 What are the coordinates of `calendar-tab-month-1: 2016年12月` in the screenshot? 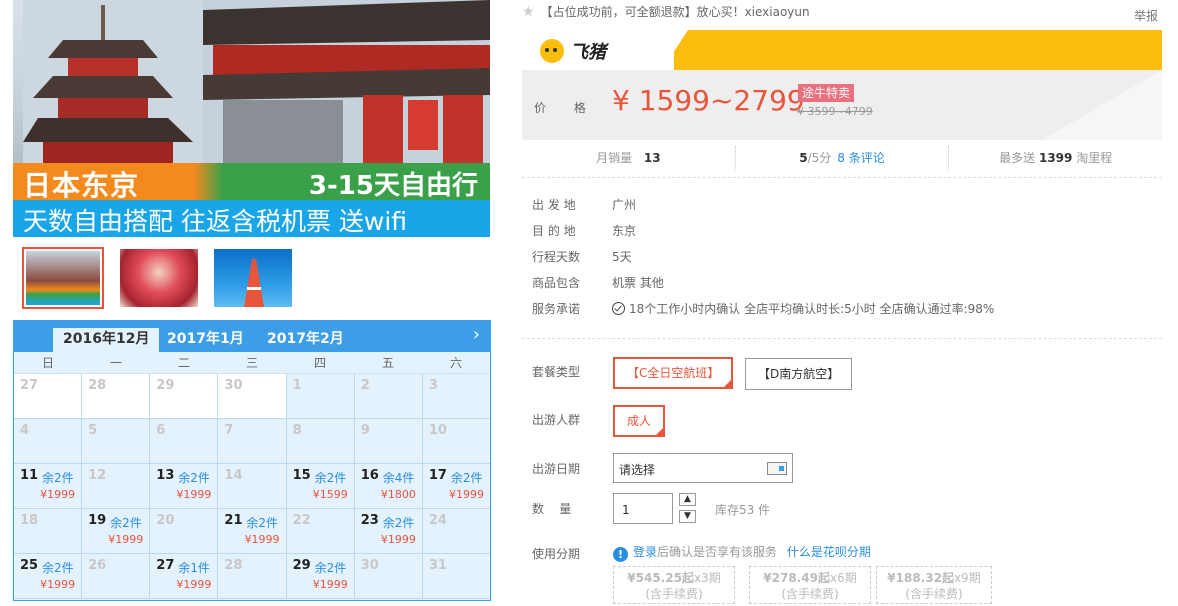 It's located at (106, 340).